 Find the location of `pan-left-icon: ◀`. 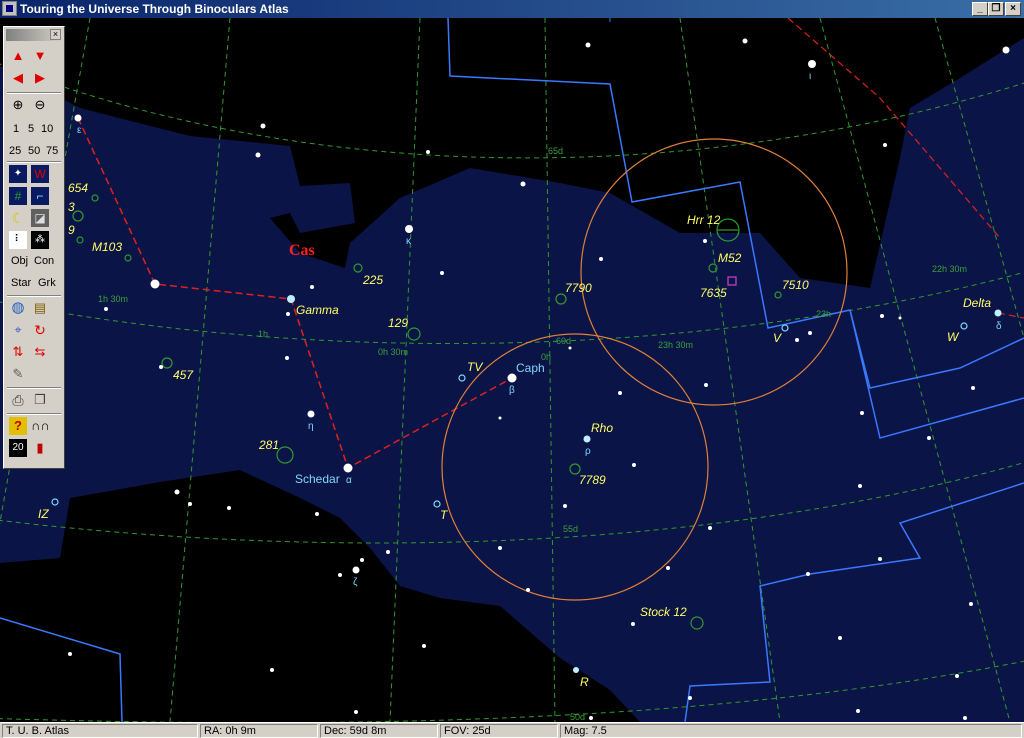

pan-left-icon: ◀ is located at coordinates (18, 78).